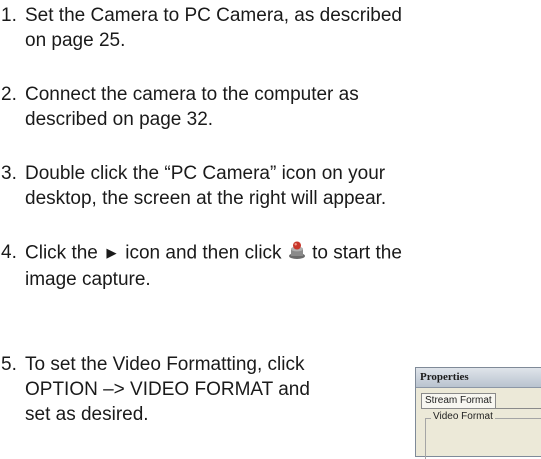 Image resolution: width=541 pixels, height=459 pixels. Describe the element at coordinates (297, 253) in the screenshot. I see `capture-icon` at that location.